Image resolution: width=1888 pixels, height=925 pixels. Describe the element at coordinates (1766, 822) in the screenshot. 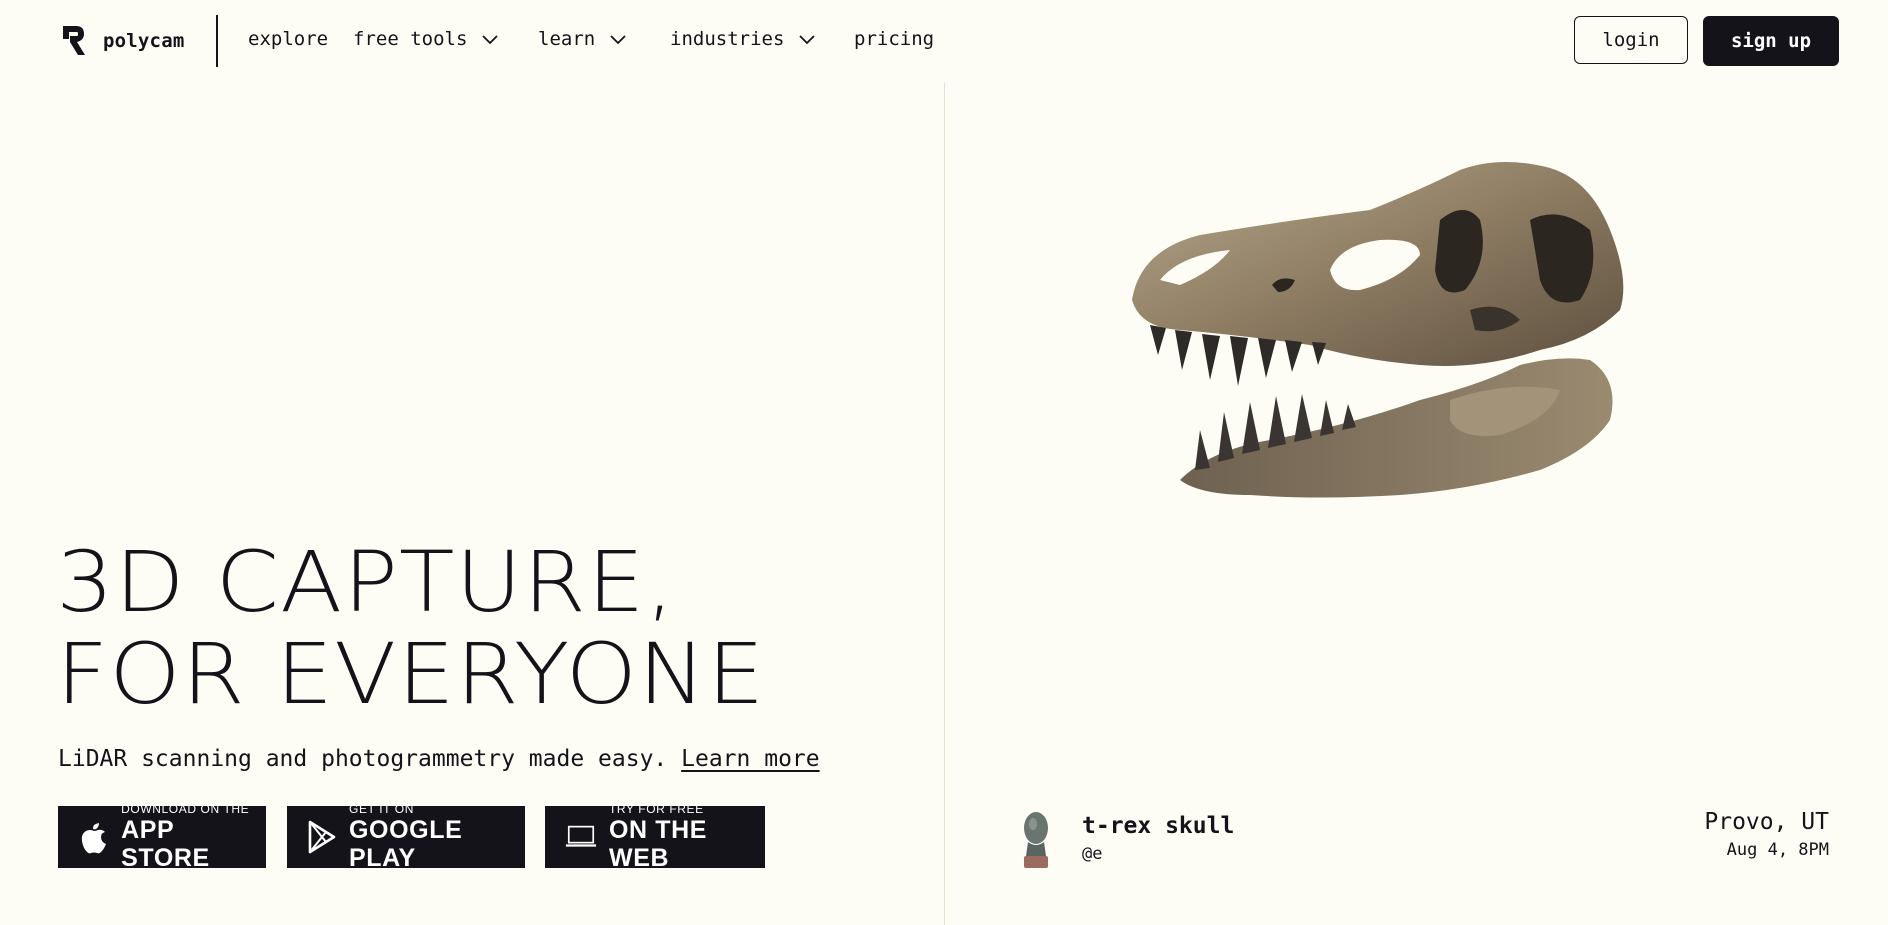

I see `capture-location: Provo, UT` at that location.